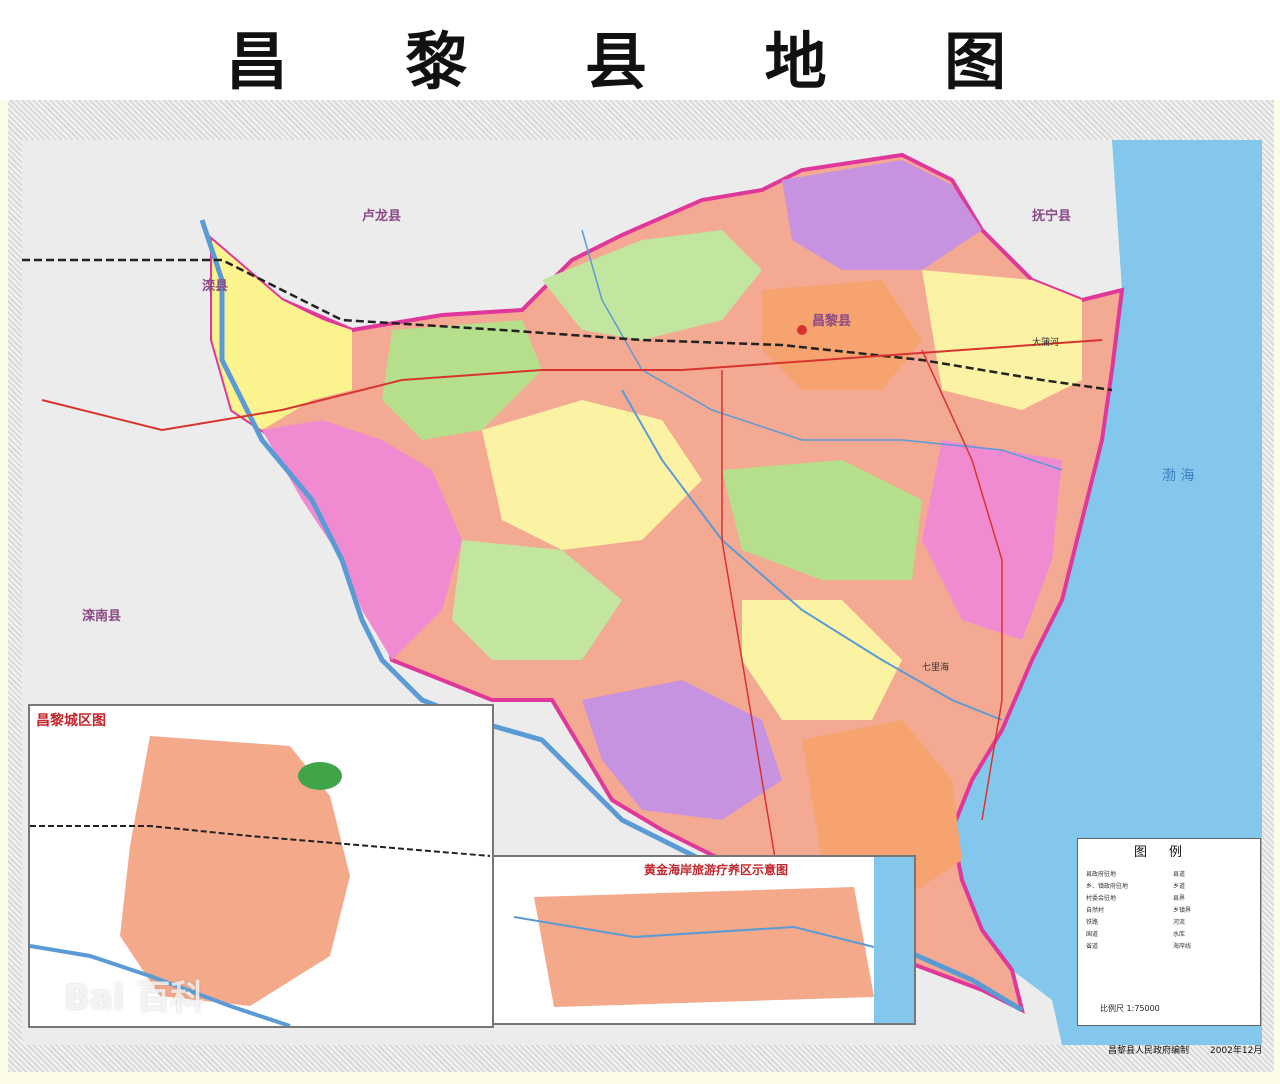  Describe the element at coordinates (1179, 874) in the screenshot. I see `legend-item: 县道` at that location.